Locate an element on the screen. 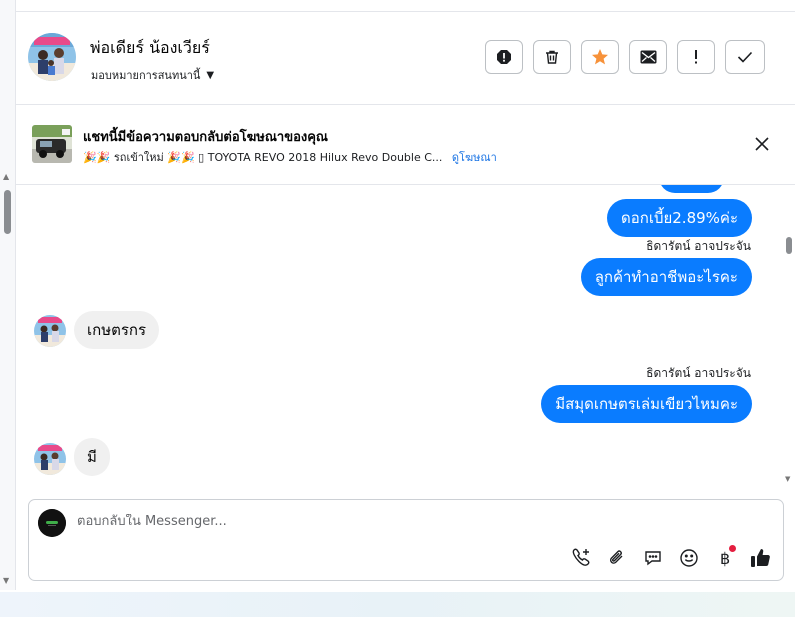  saved-replies-button is located at coordinates (653, 558).